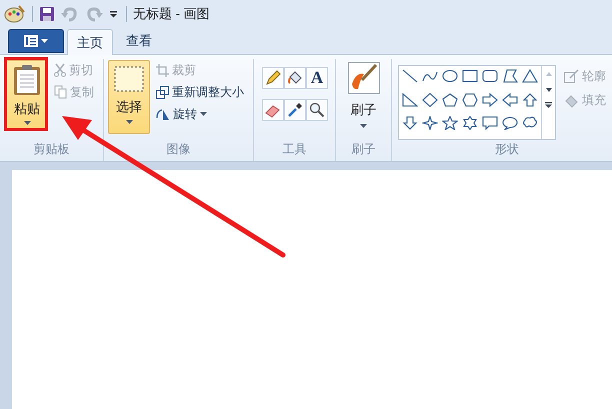 The image size is (612, 409). What do you see at coordinates (129, 97) in the screenshot?
I see `select-button: 选择` at bounding box center [129, 97].